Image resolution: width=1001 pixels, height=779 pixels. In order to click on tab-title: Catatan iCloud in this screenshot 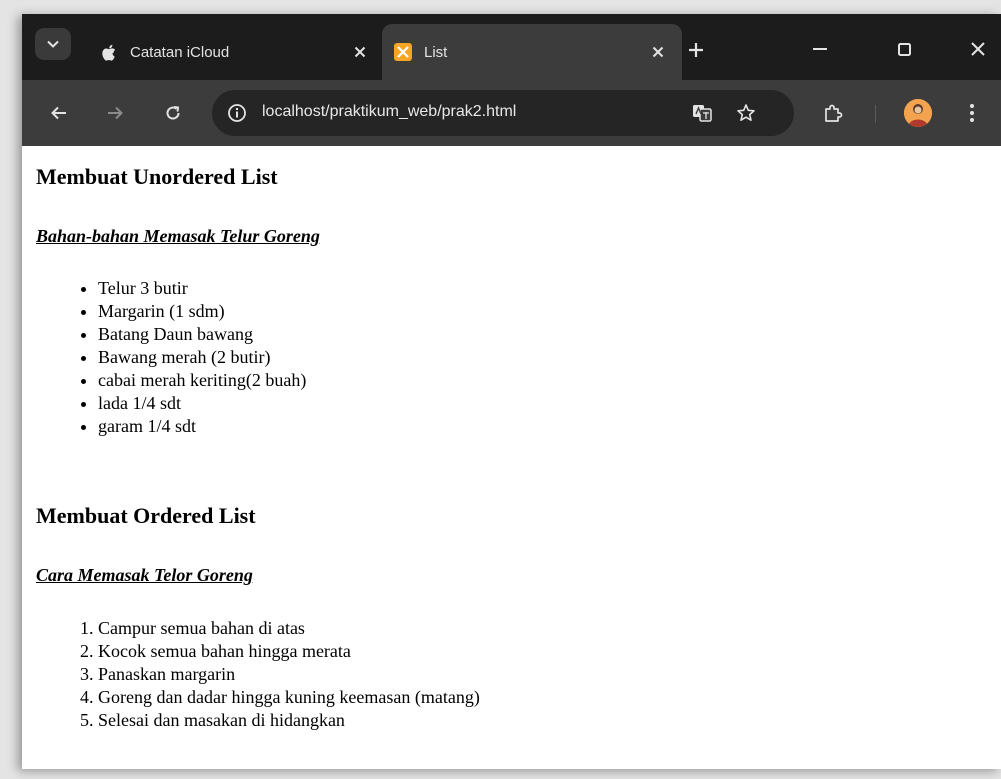, I will do `click(180, 52)`.